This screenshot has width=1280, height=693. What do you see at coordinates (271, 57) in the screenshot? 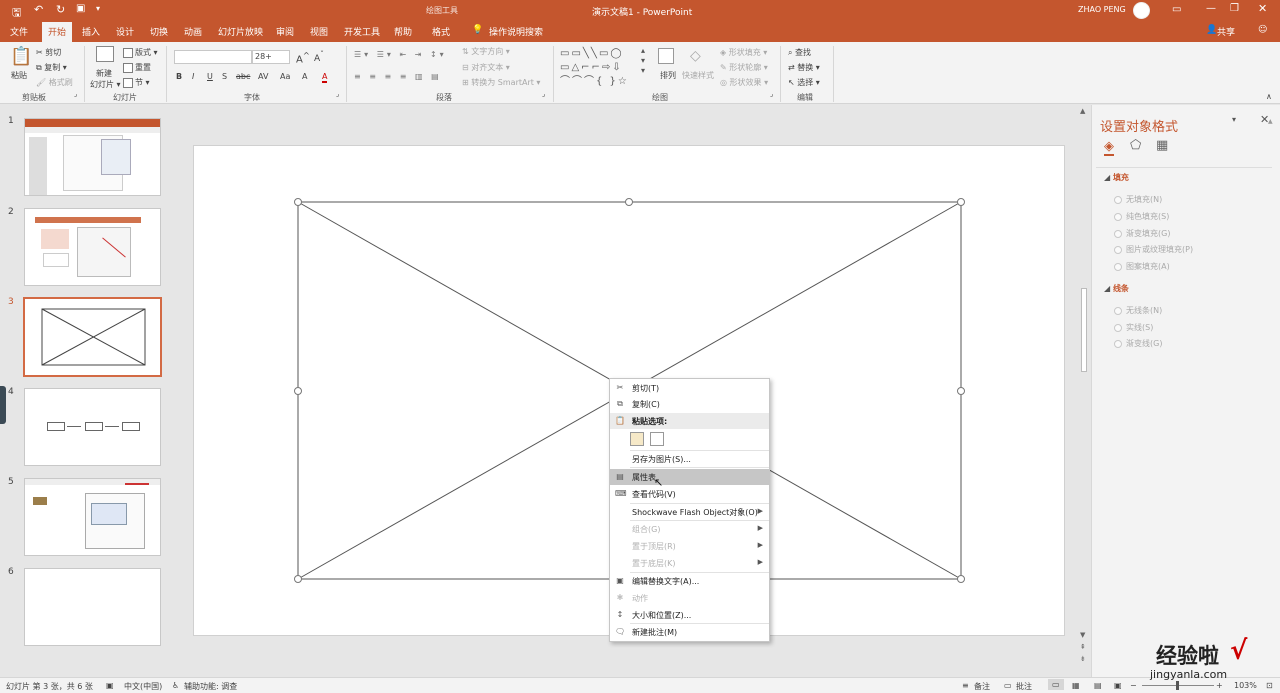
I see `font-size-box: 28+` at bounding box center [271, 57].